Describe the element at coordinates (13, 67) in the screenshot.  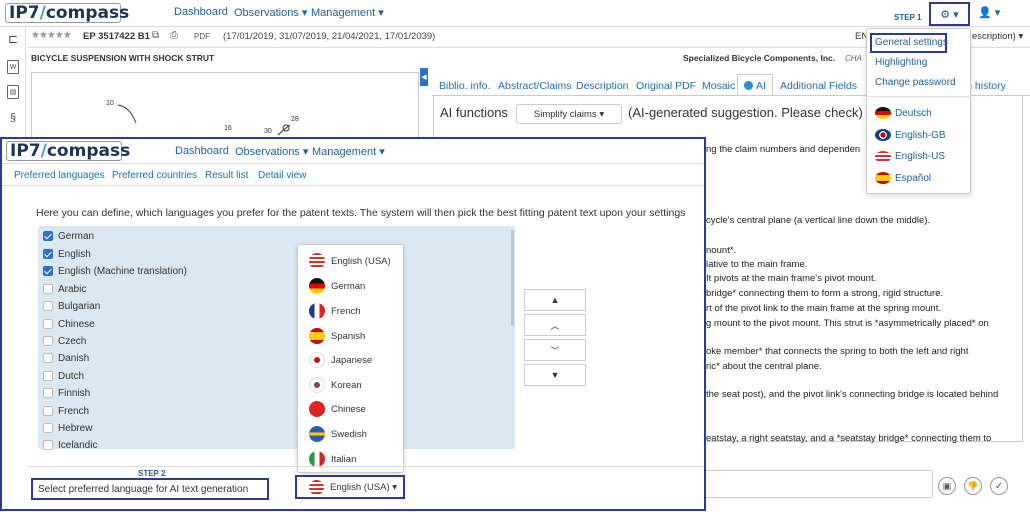
I see `word-doc-icon: W` at that location.